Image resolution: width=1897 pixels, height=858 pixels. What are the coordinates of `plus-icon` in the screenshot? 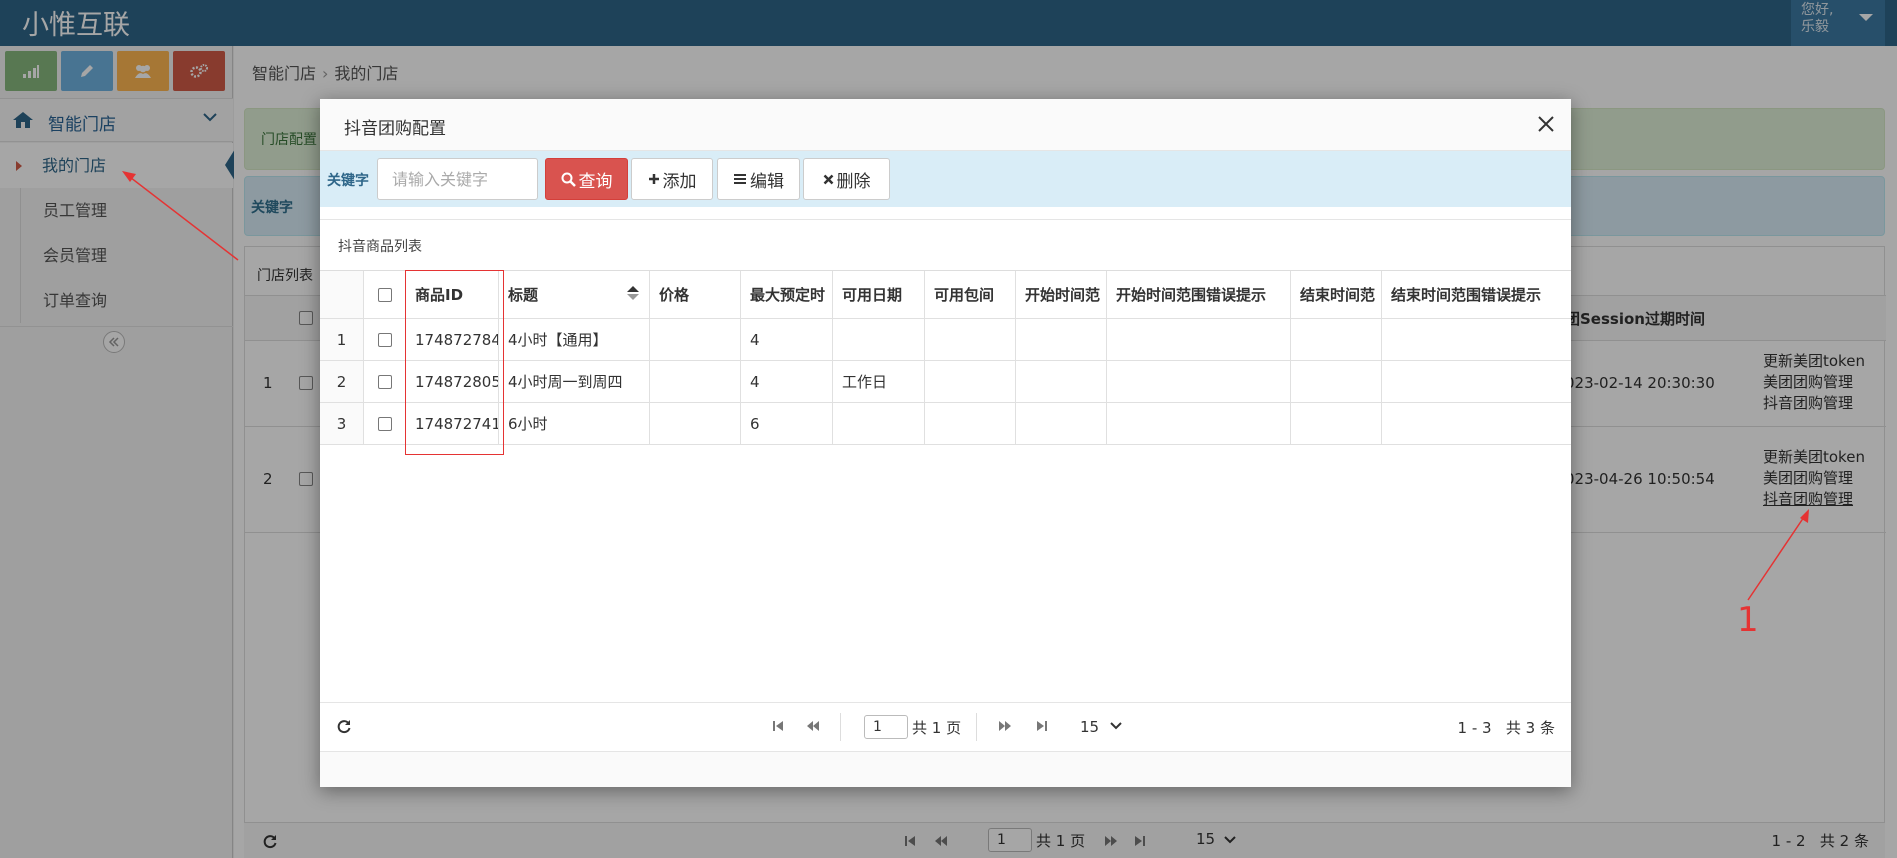 It's located at (653, 179).